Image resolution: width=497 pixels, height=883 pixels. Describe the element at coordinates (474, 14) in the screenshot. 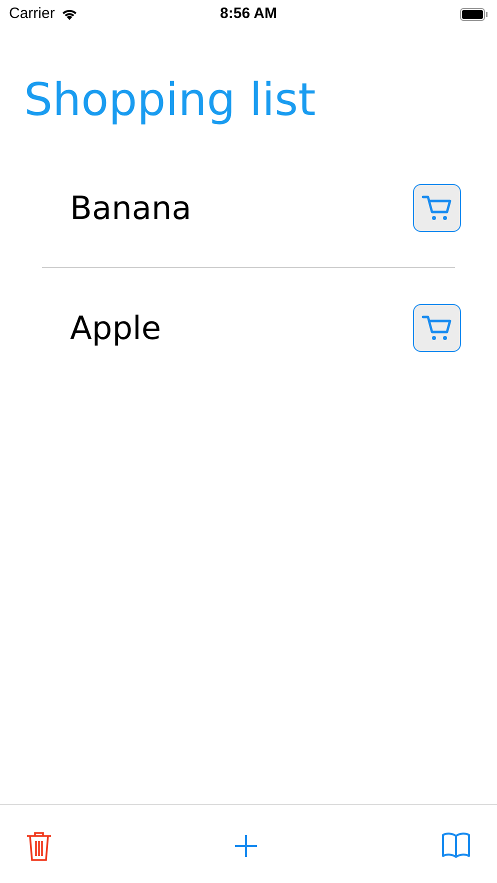

I see `battery-icon` at that location.